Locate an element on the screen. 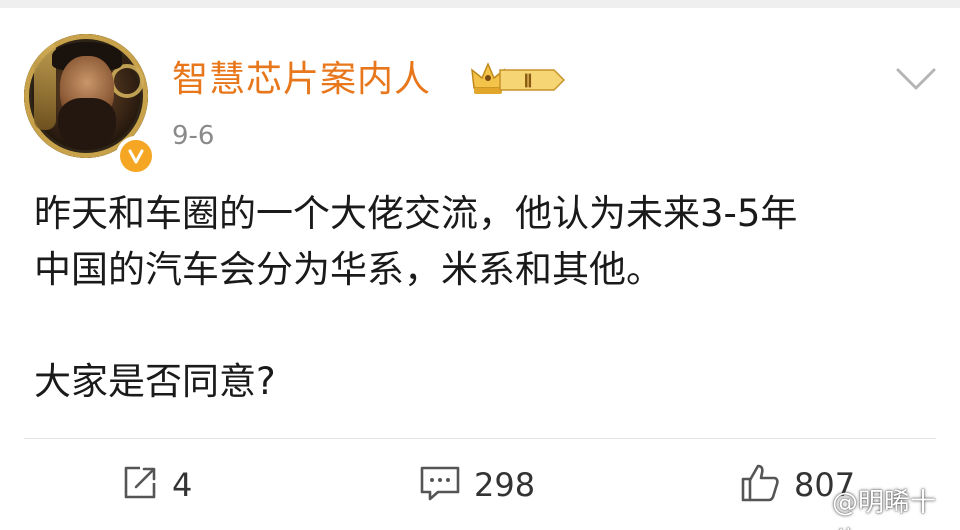 This screenshot has height=530, width=960. post-text-line: 昨天和车圈的一个大佬交流，他认为未来3-5年 is located at coordinates (416, 213).